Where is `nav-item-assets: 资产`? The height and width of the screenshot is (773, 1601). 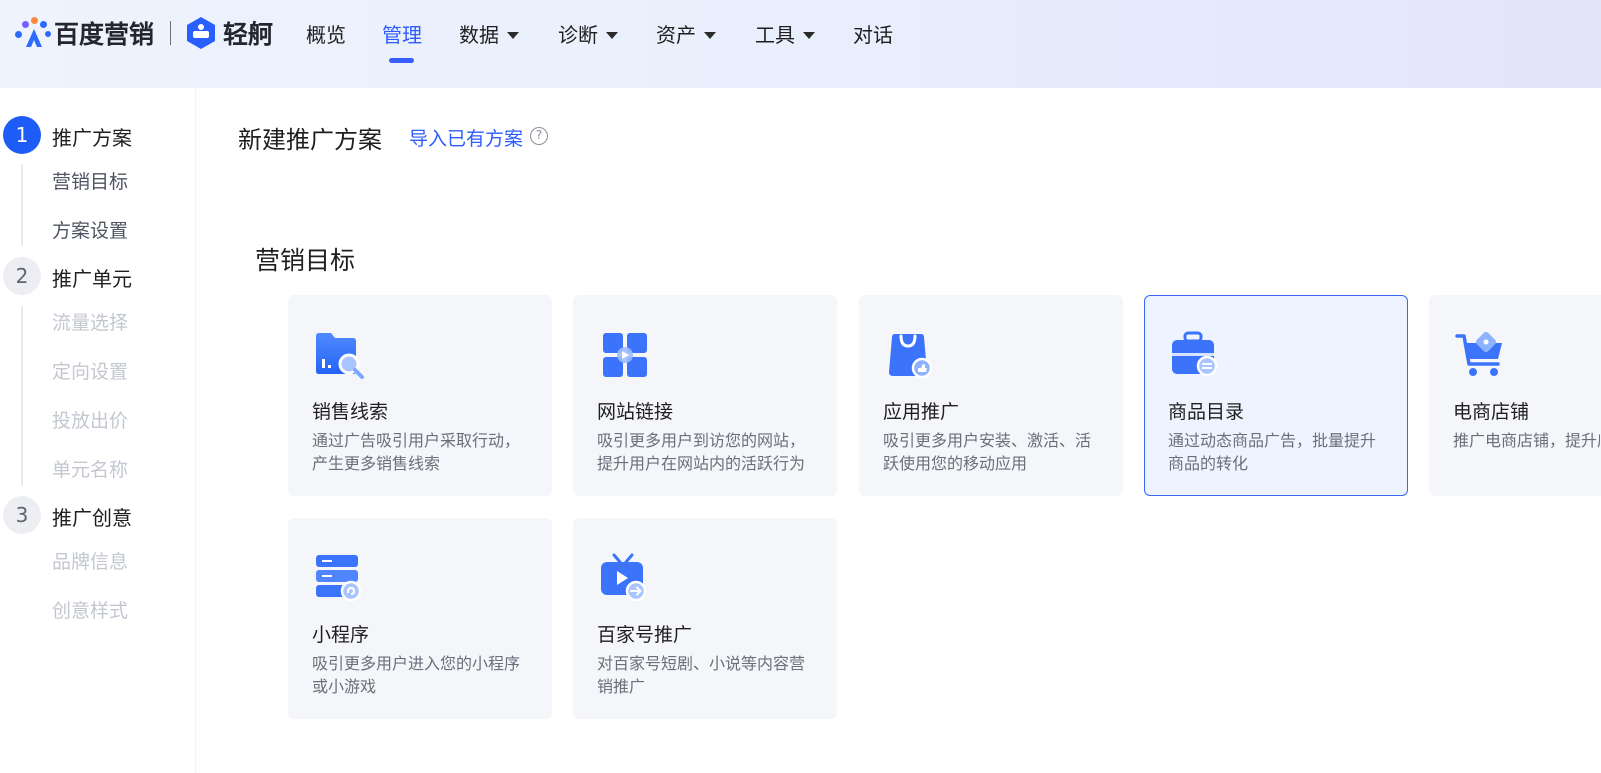 nav-item-assets: 资产 is located at coordinates (686, 35).